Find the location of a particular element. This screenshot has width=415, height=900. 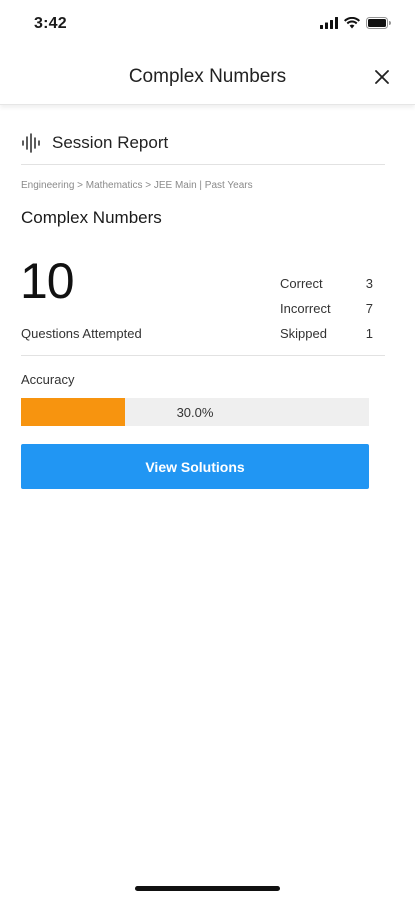

status-icons is located at coordinates (355, 23).